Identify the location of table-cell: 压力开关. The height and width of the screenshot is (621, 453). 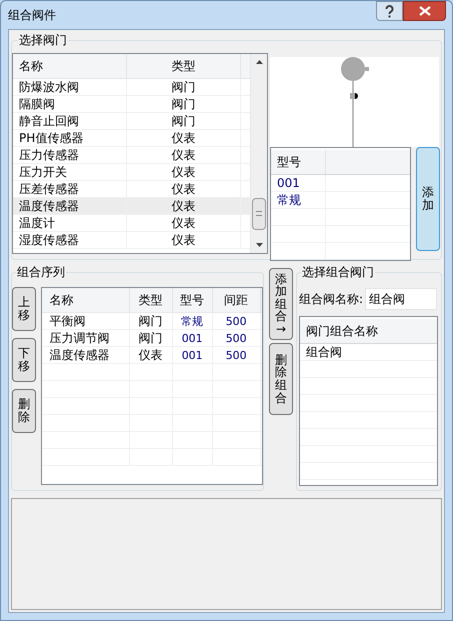
(70, 172).